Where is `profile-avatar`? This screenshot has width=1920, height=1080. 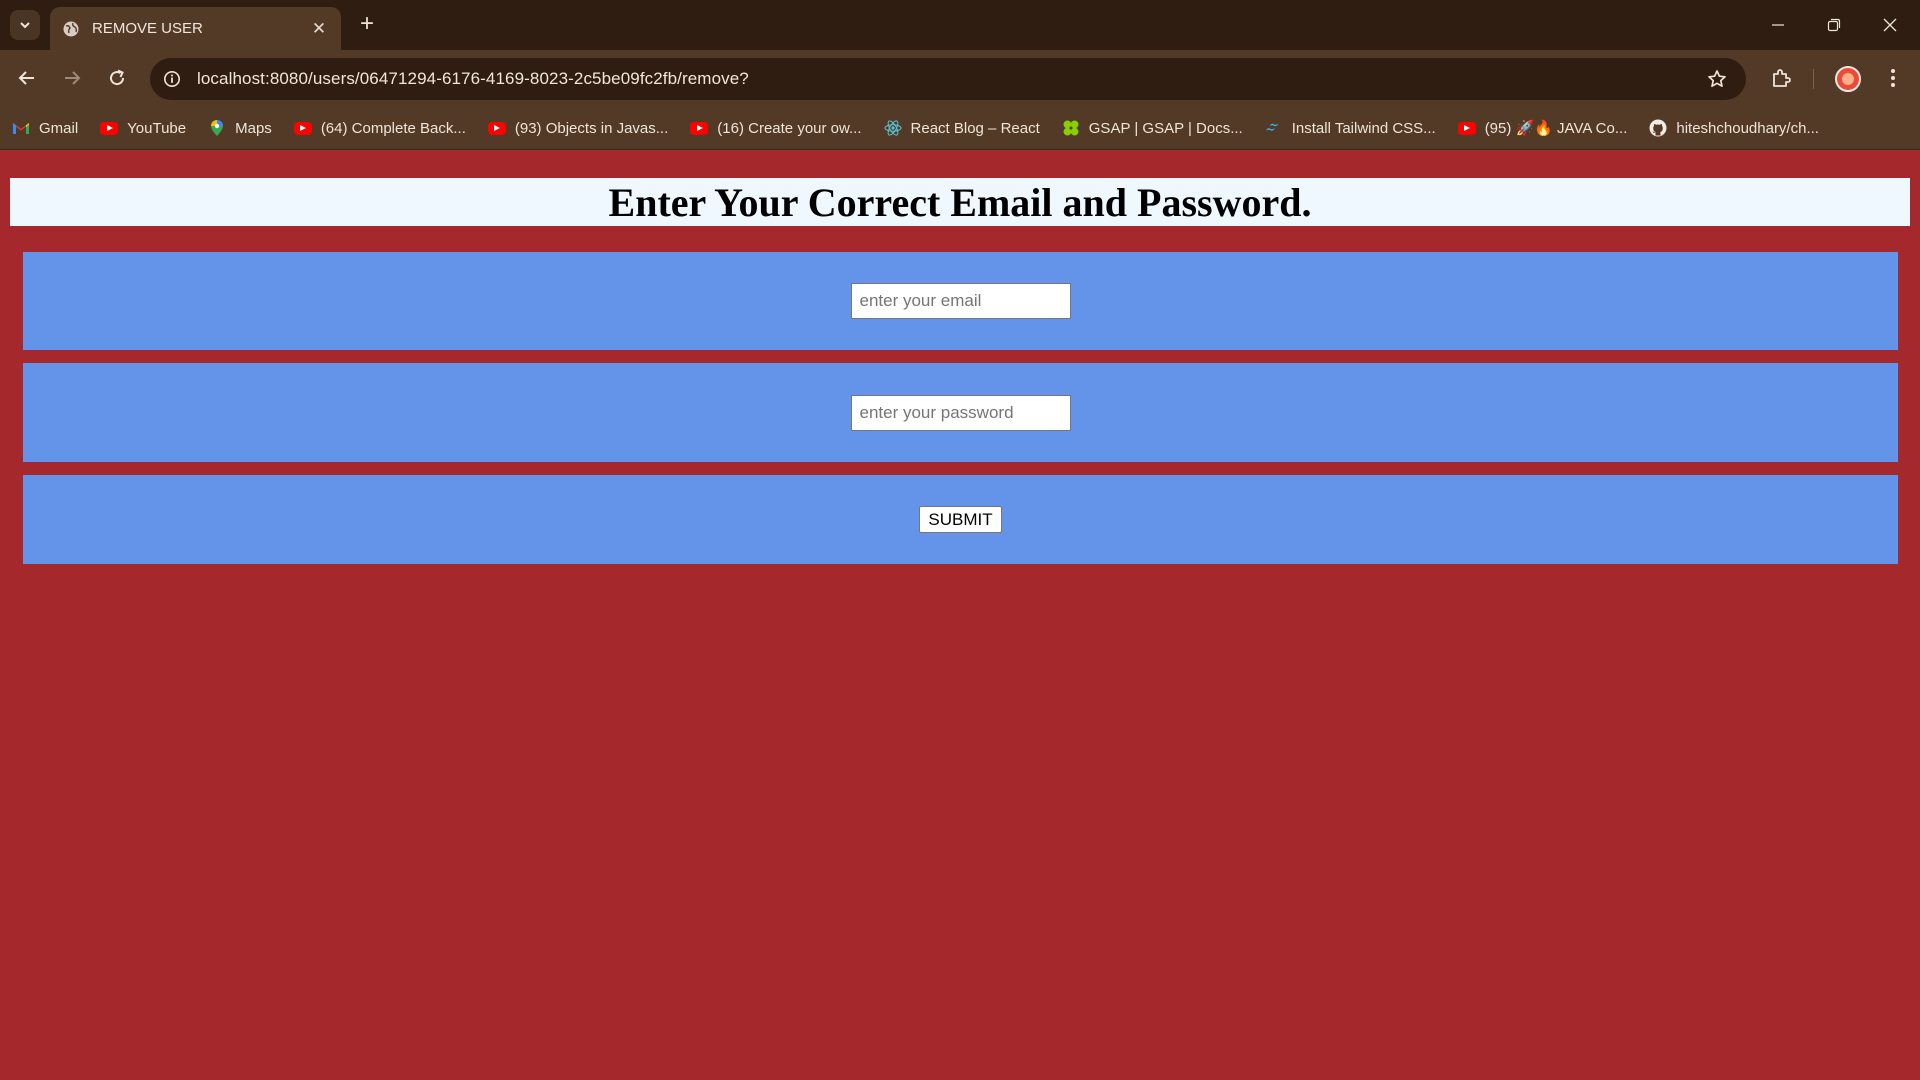 profile-avatar is located at coordinates (1848, 79).